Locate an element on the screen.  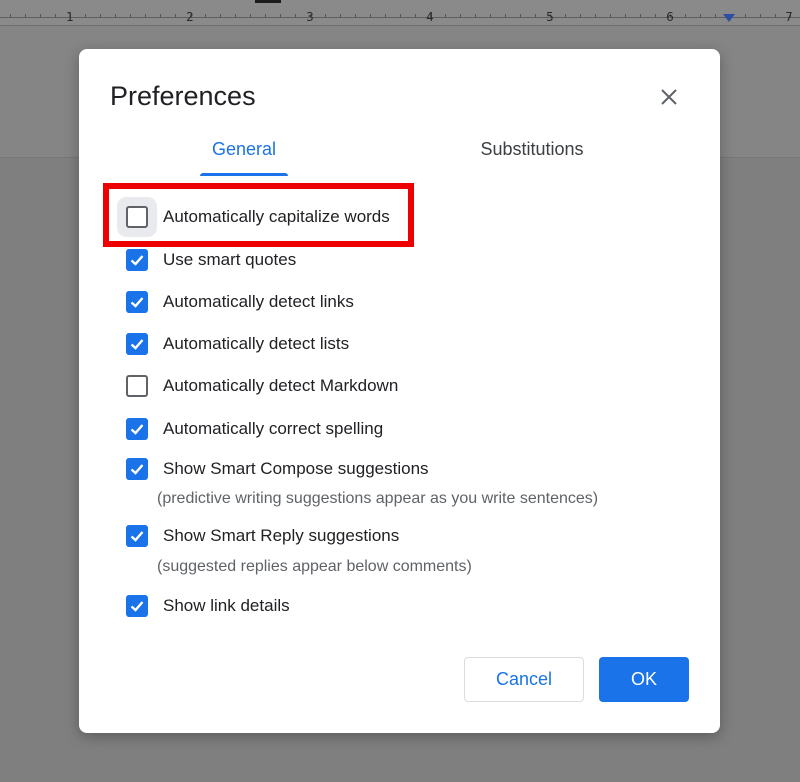
checkbox-smart-quotes is located at coordinates (137, 260).